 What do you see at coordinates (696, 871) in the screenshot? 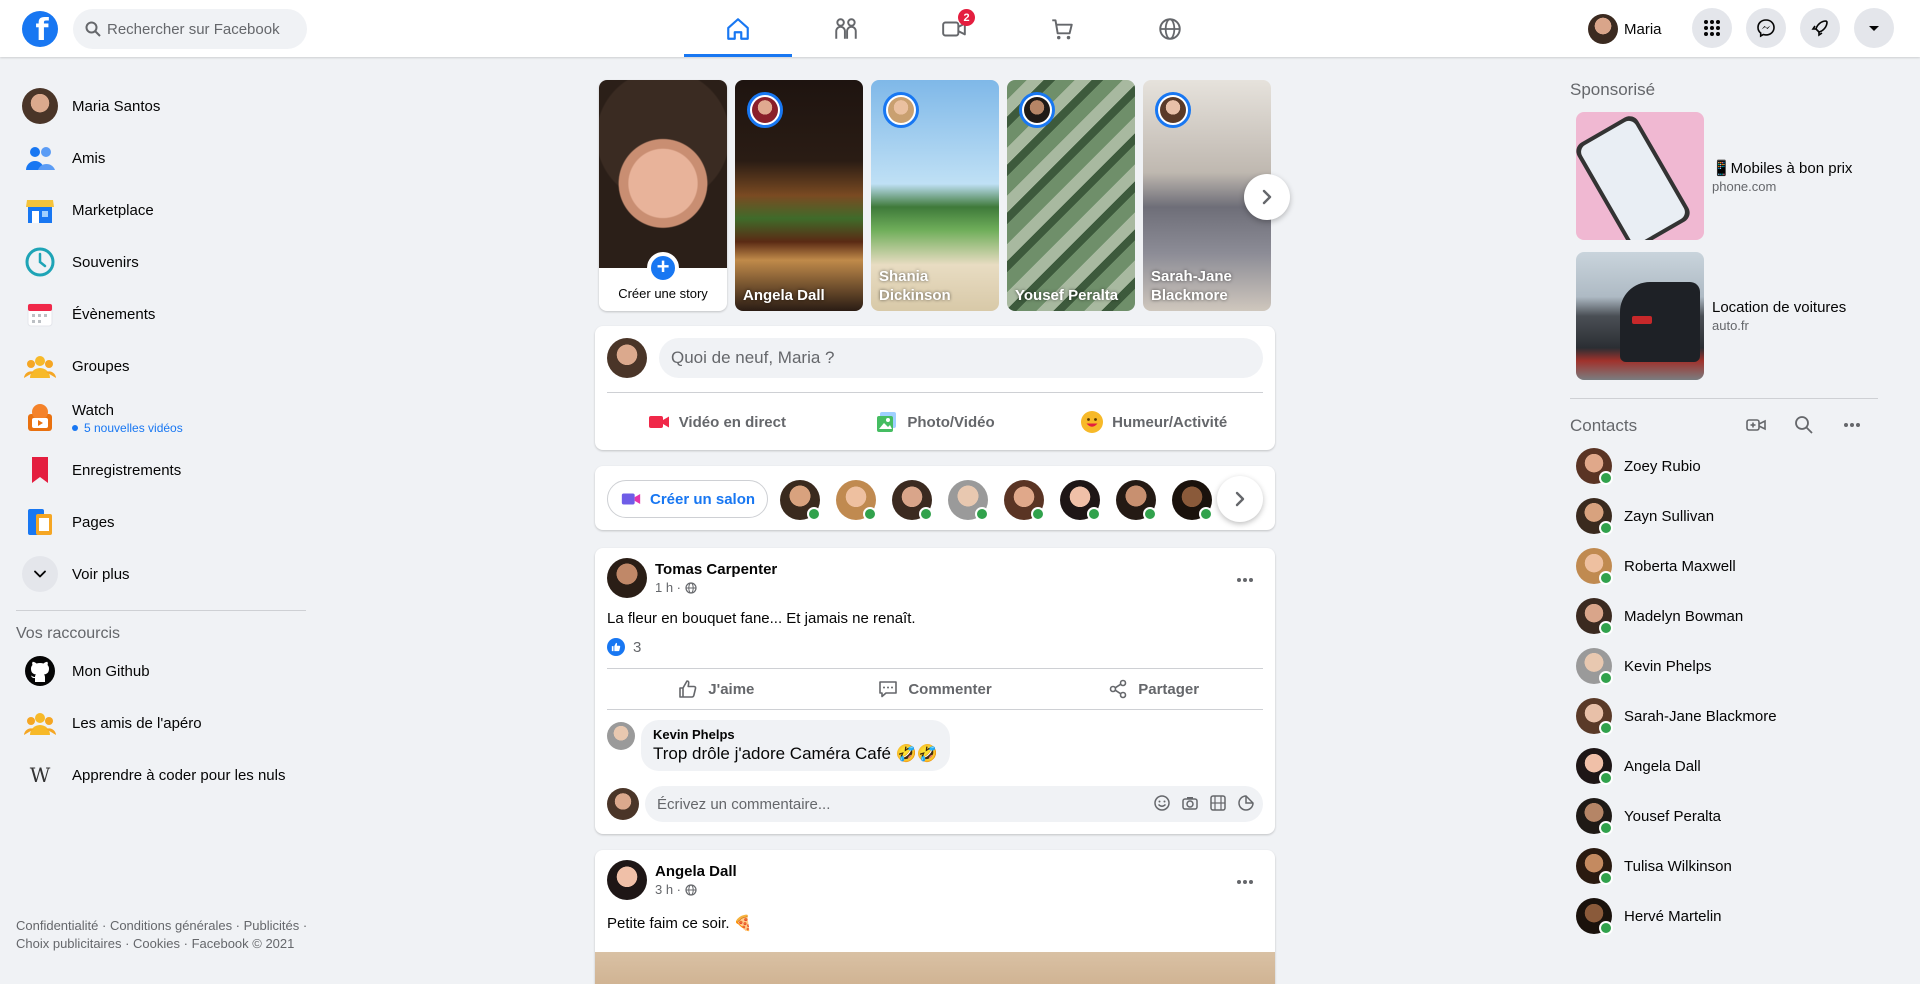
I see `post-author: Angela Dall` at bounding box center [696, 871].